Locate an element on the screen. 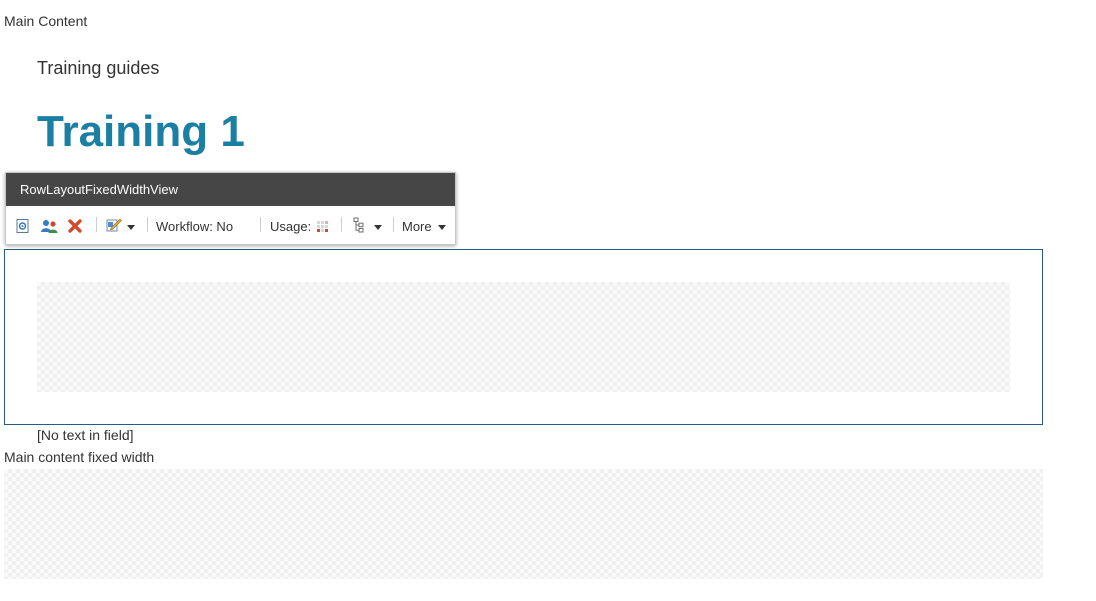 This screenshot has width=1096, height=601. edit-variant-dropdown is located at coordinates (120, 226).